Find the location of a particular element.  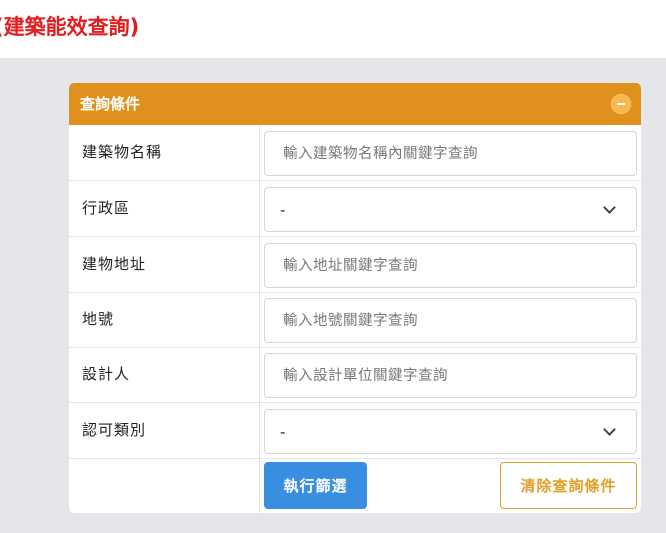

approval-type-label: 認可類別 is located at coordinates (114, 430).